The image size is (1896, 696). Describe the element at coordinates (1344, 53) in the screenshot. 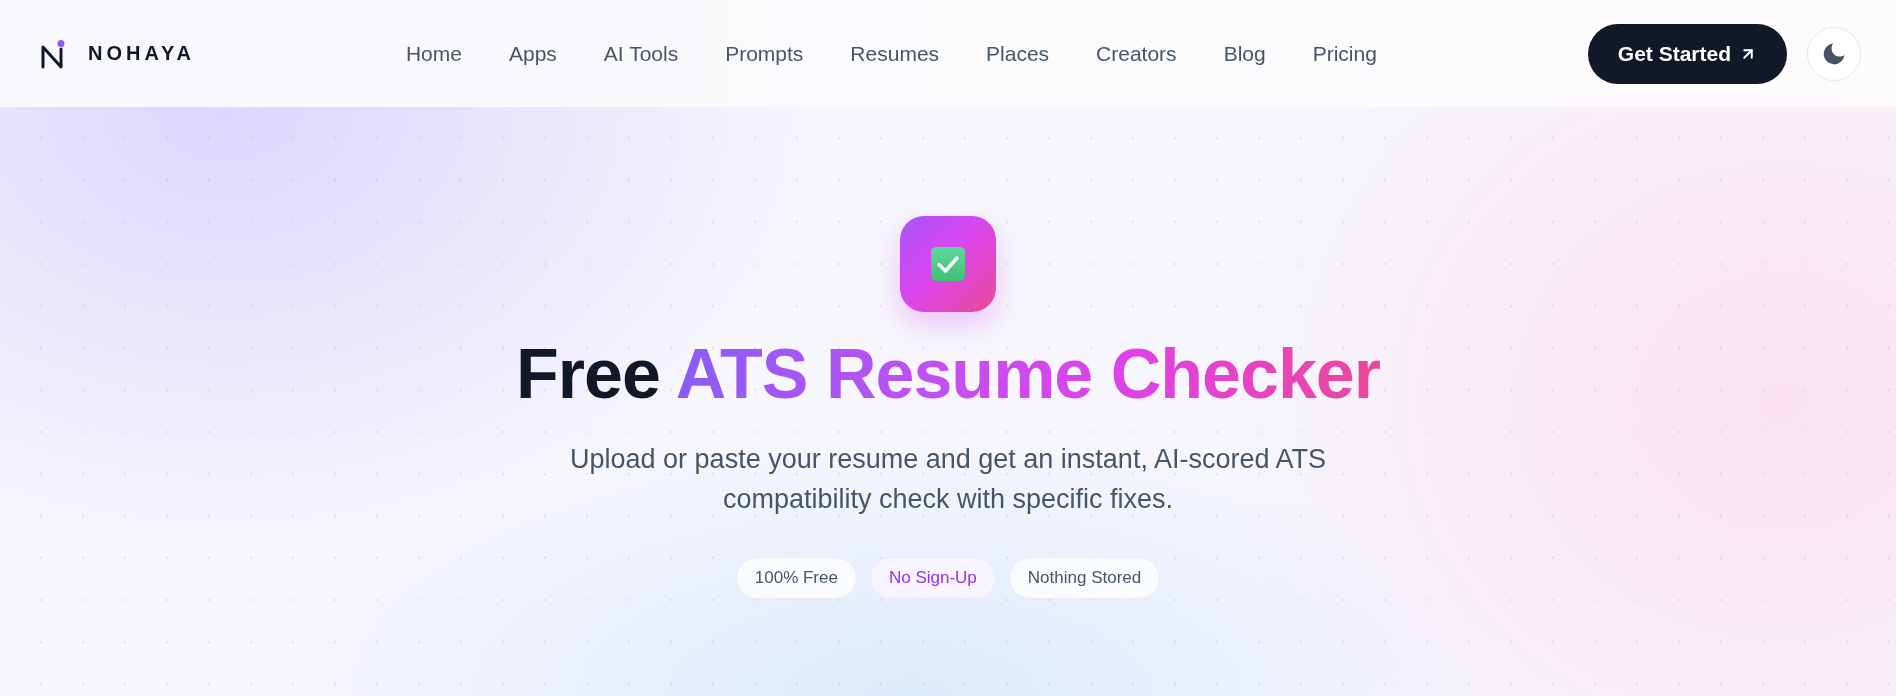

I see `nav-link: Pricing` at that location.